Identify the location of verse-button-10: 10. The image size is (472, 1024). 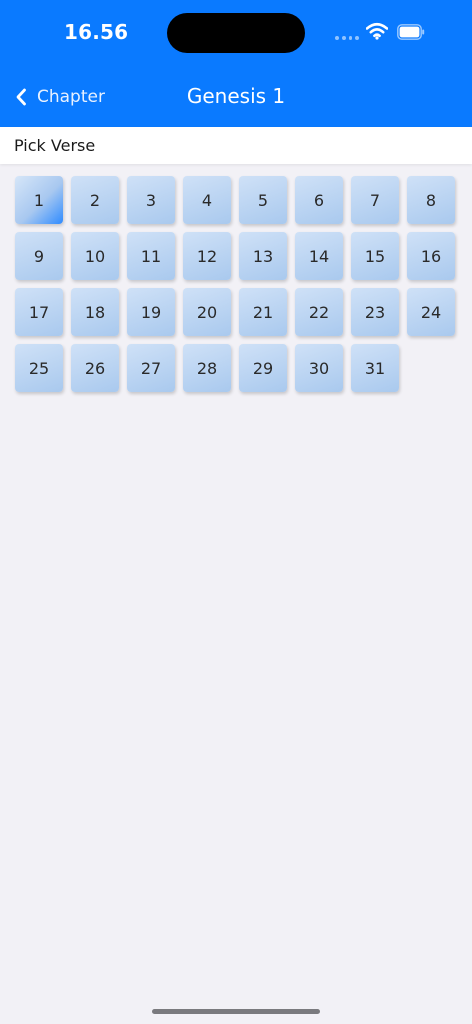
(95, 256).